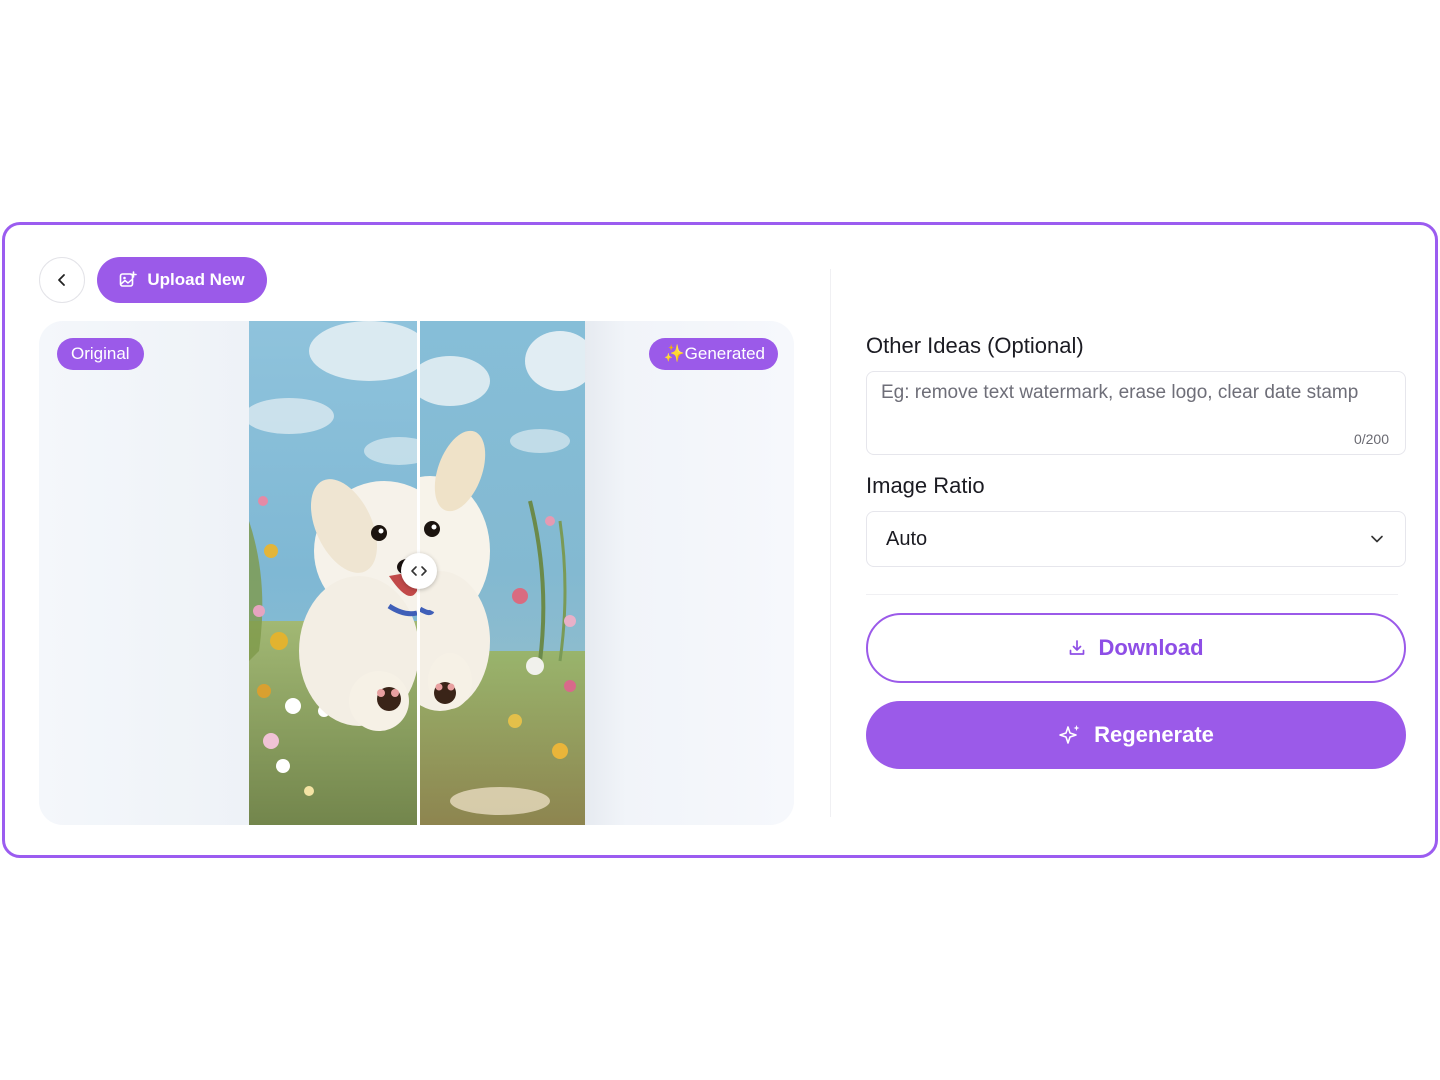  Describe the element at coordinates (907, 538) in the screenshot. I see `image-ratio-value: Auto` at that location.